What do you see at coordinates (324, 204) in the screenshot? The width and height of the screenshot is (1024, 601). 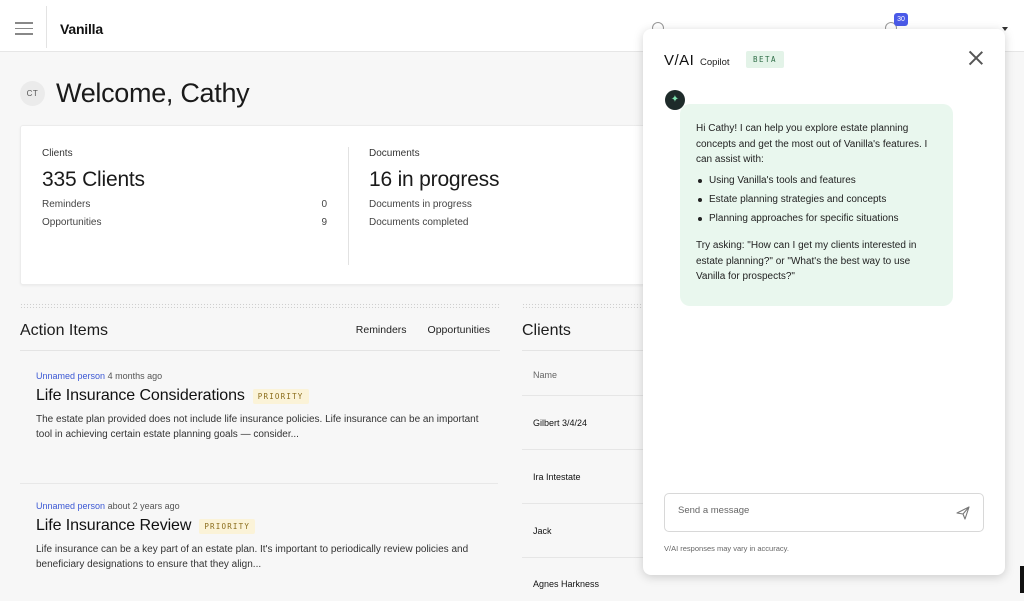 I see `reminders-count: 0` at bounding box center [324, 204].